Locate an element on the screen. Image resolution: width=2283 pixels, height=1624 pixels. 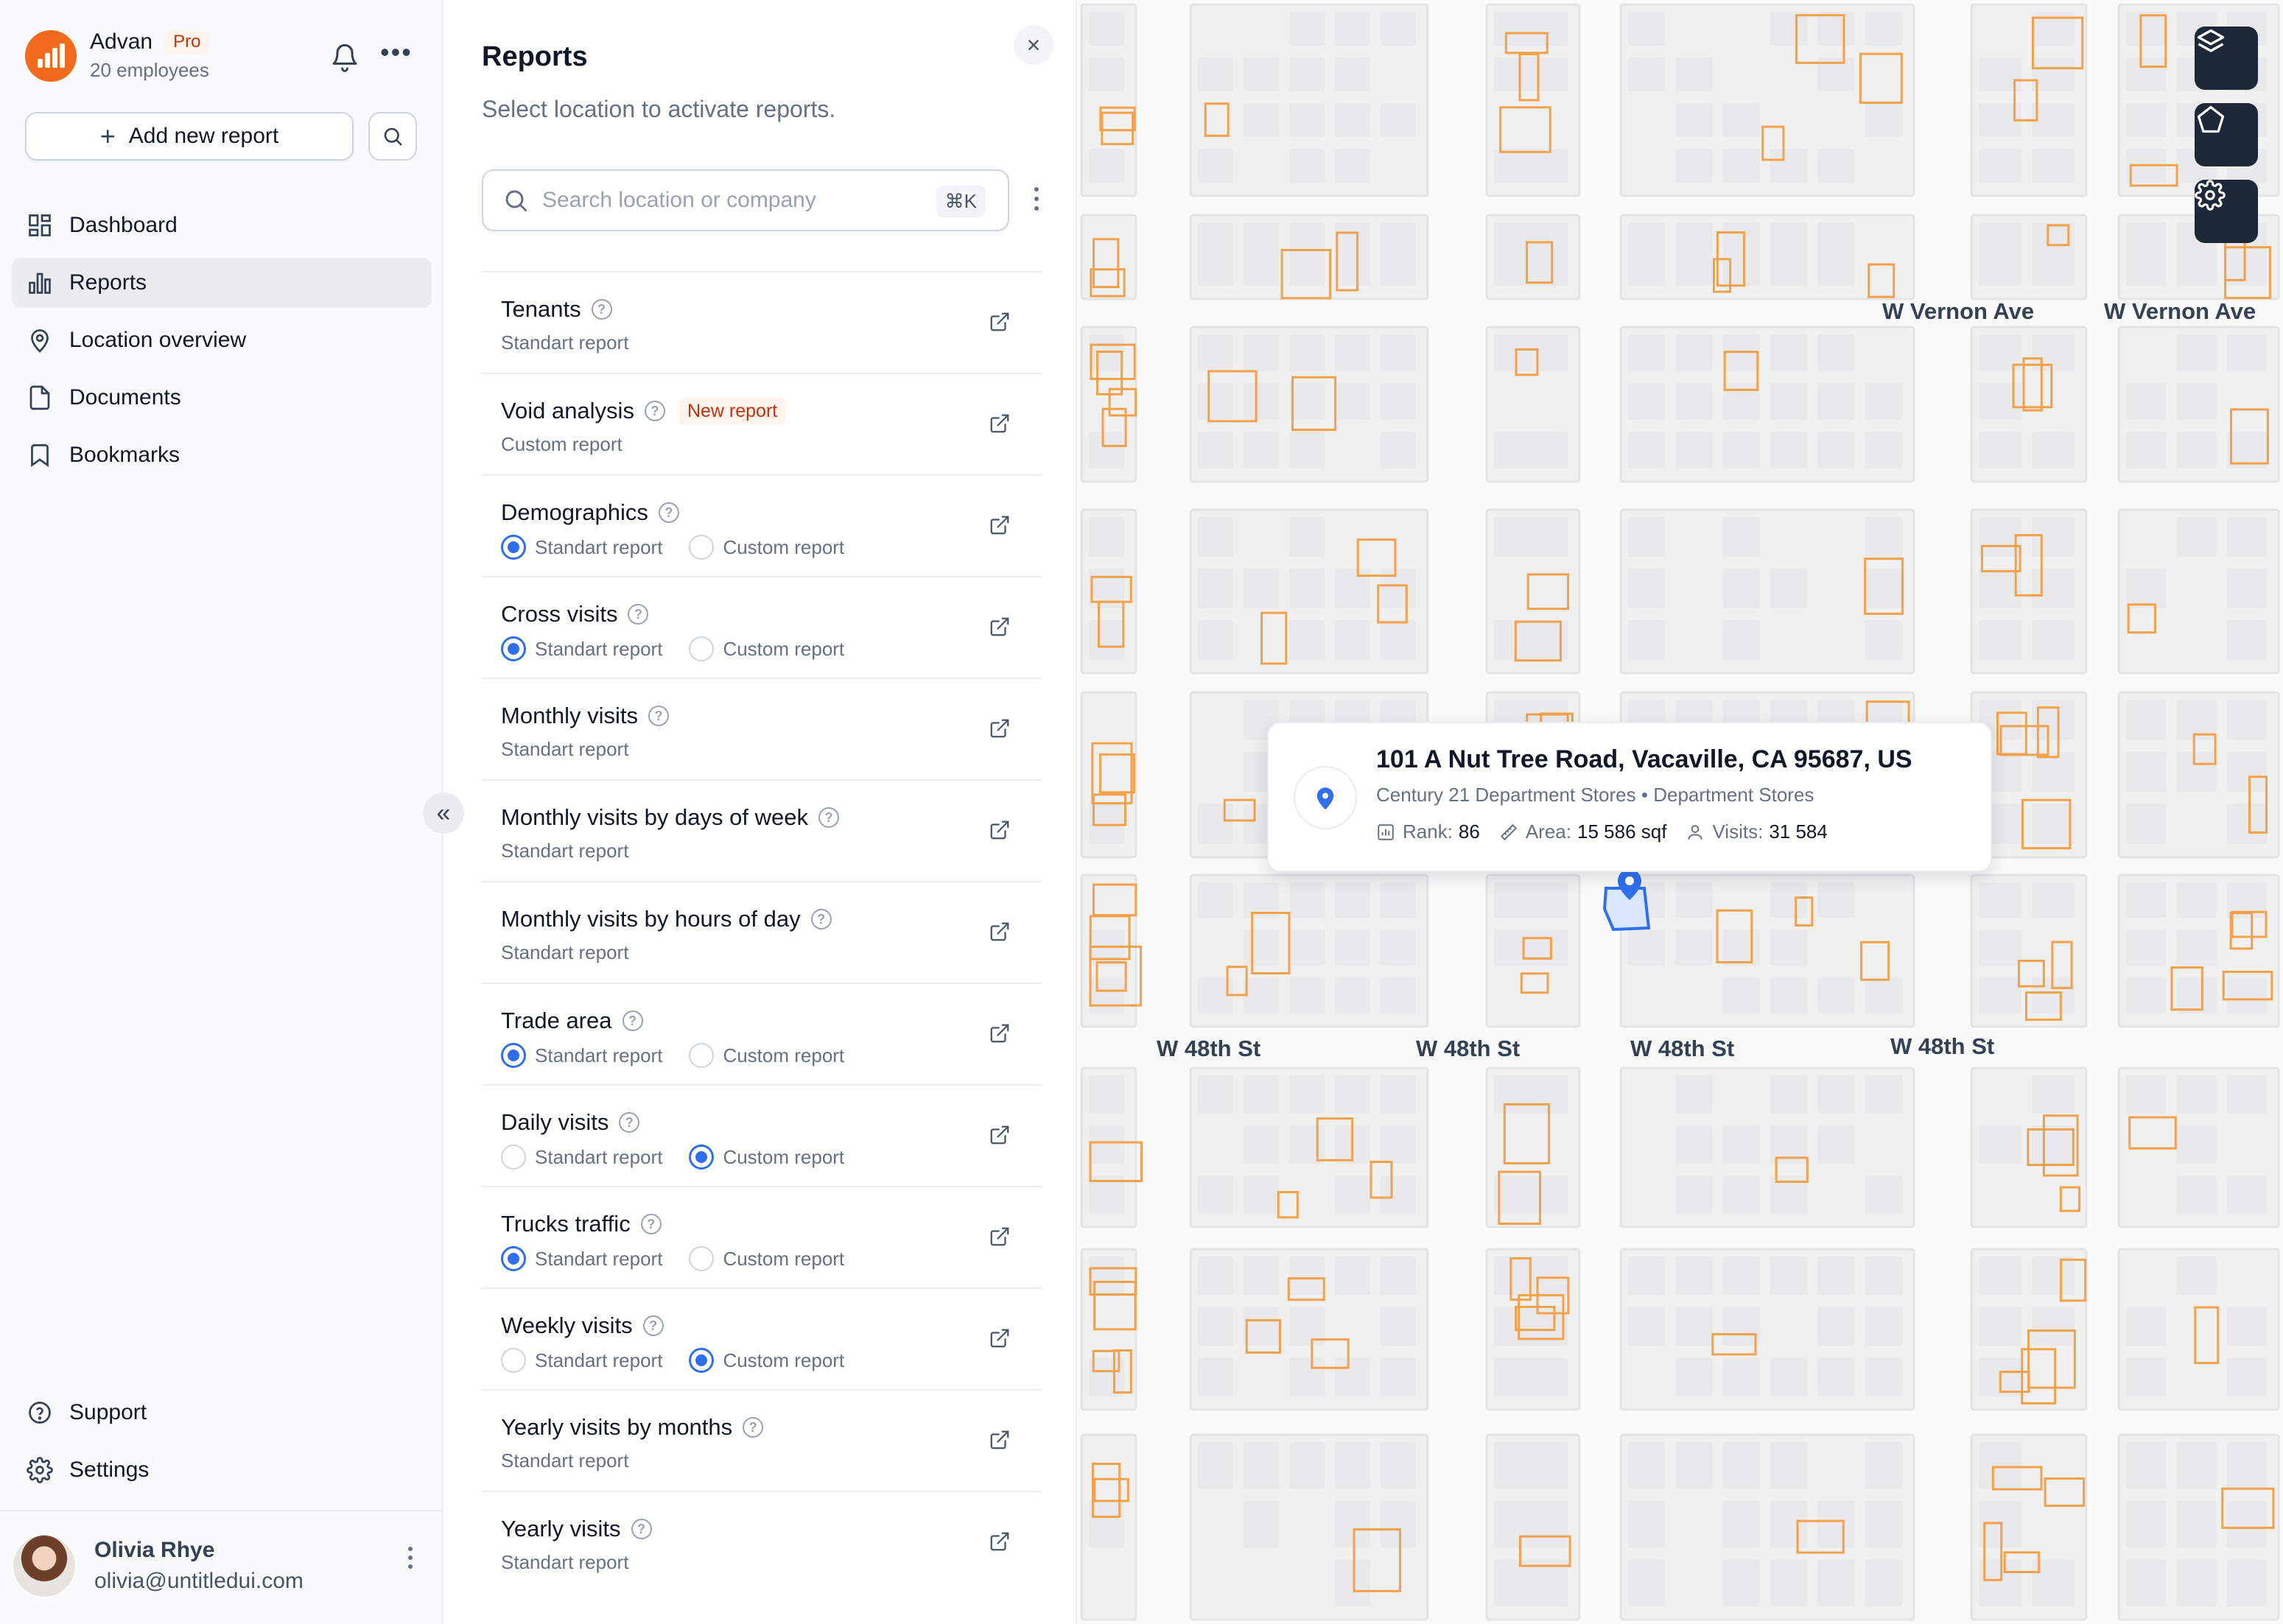
location-search-field: ⌘K is located at coordinates (746, 200).